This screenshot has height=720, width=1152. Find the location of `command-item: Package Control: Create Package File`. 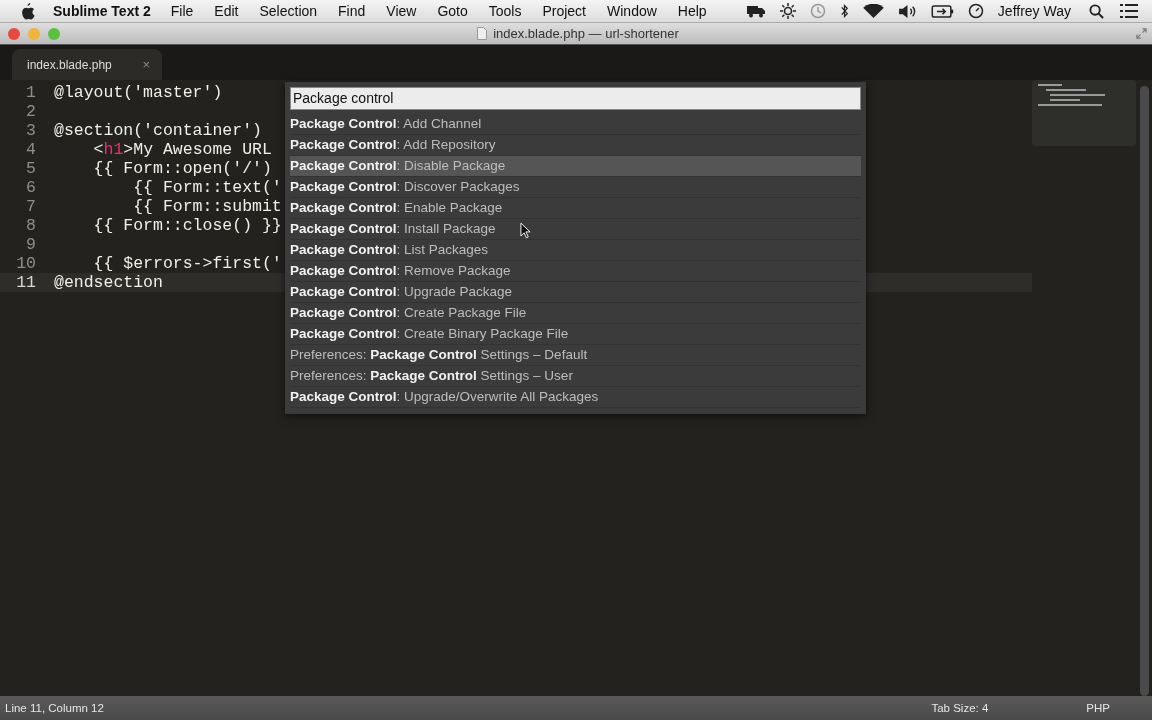

command-item: Package Control: Create Package File is located at coordinates (575, 313).